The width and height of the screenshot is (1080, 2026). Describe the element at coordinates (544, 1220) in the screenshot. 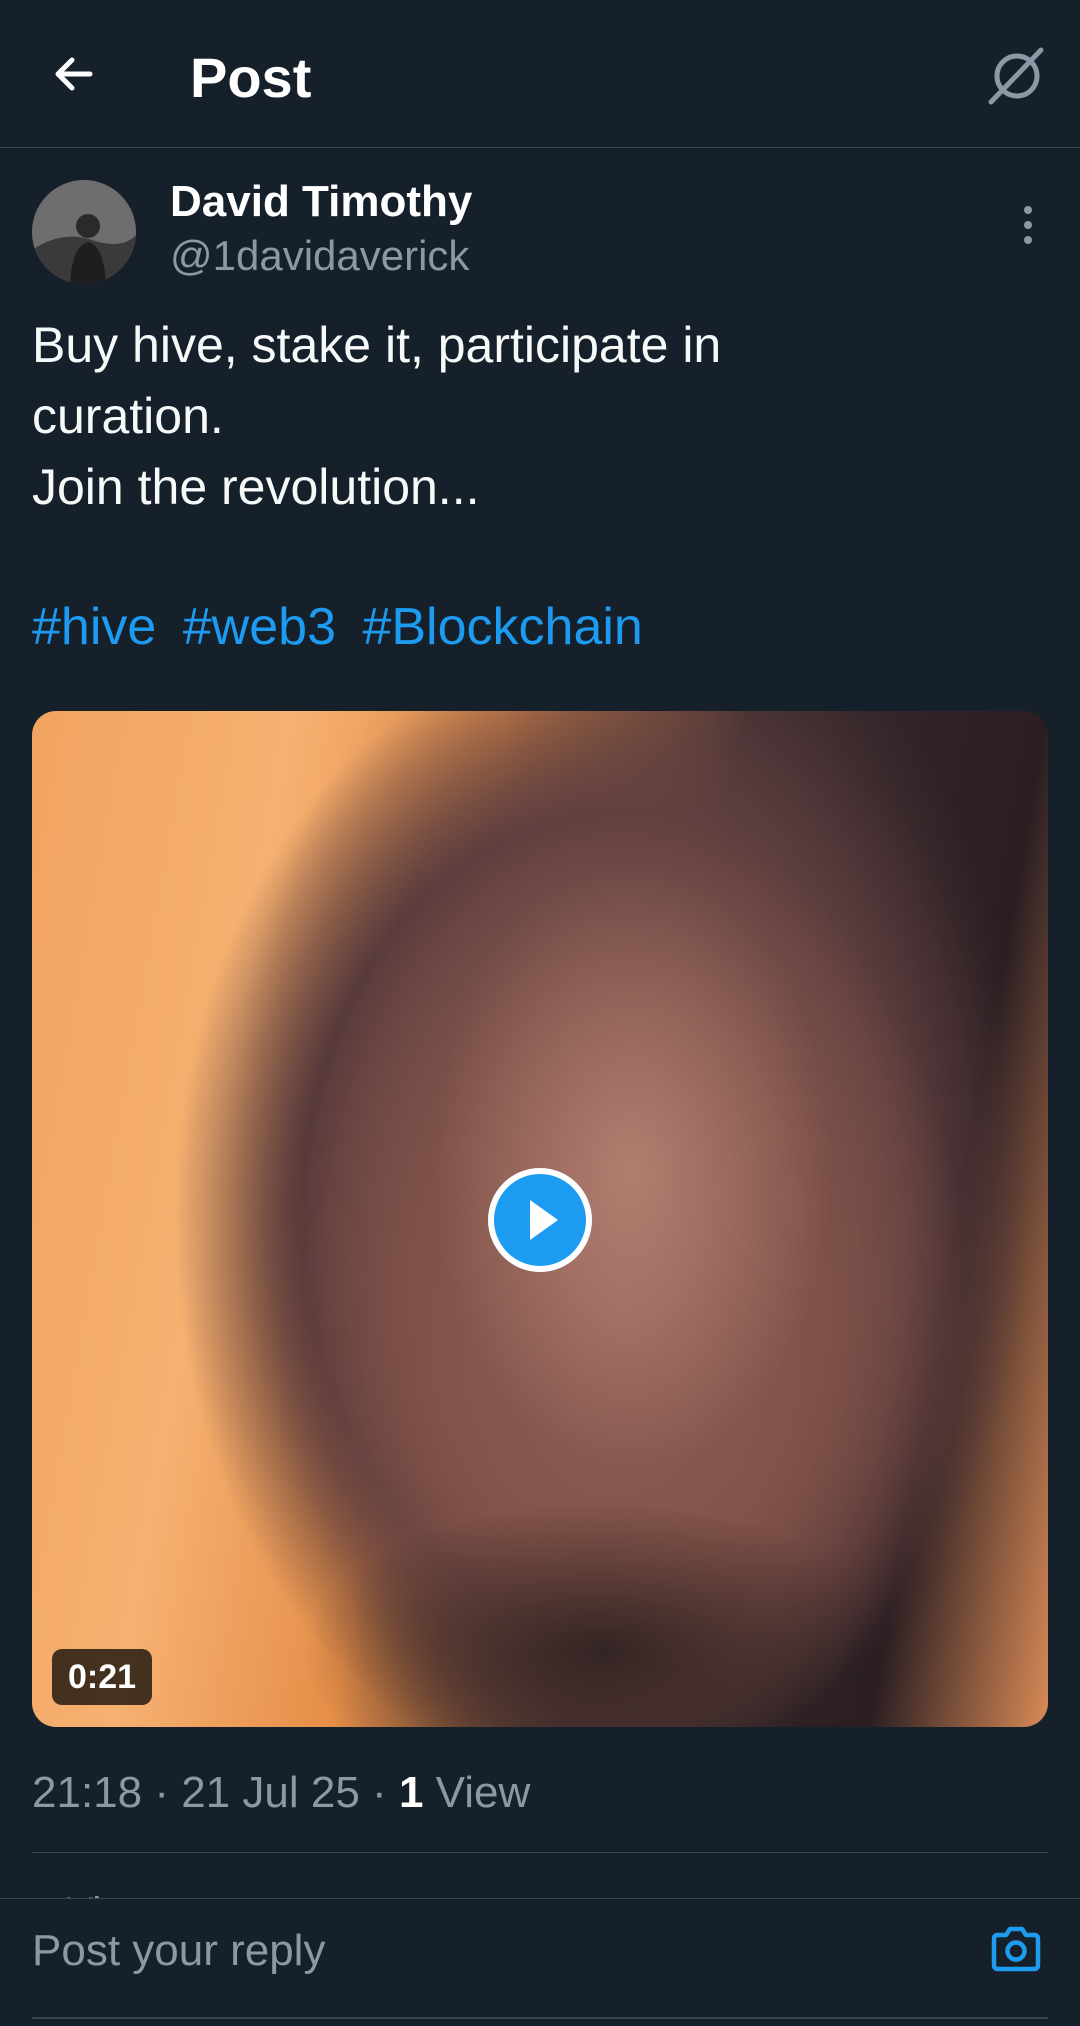

I see `play-icon` at that location.